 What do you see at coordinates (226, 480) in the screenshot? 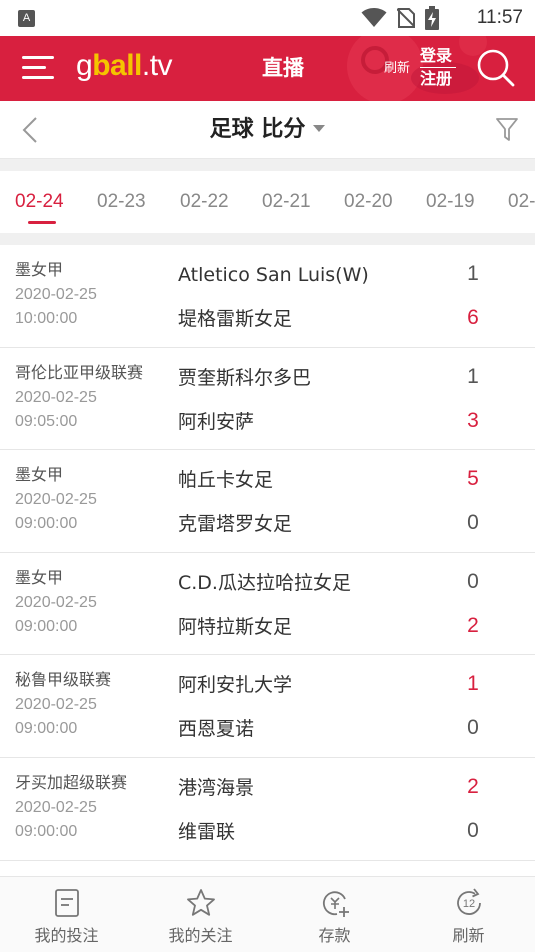
I see `home-team: 帕丘卡女足` at bounding box center [226, 480].